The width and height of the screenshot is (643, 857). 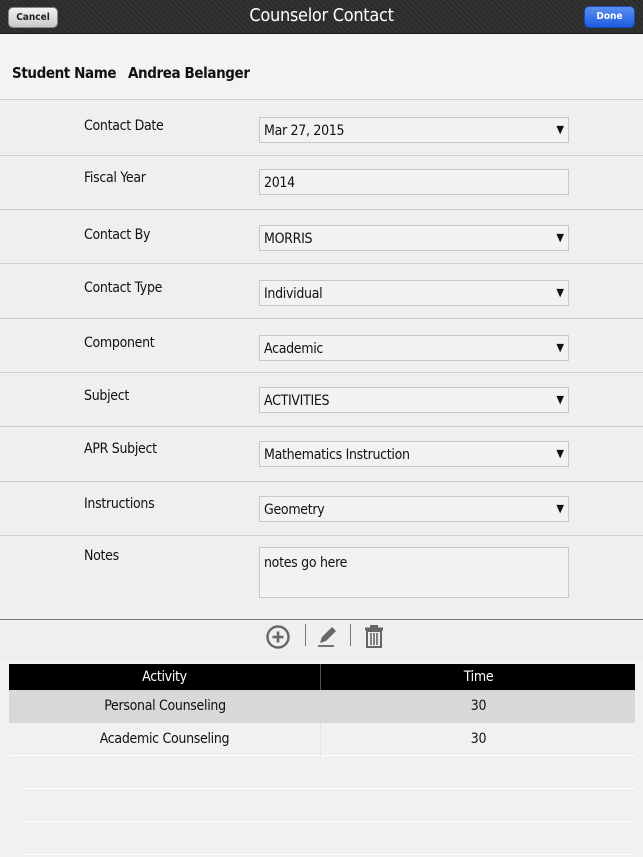 What do you see at coordinates (414, 572) in the screenshot?
I see `notes-textarea: notes go here` at bounding box center [414, 572].